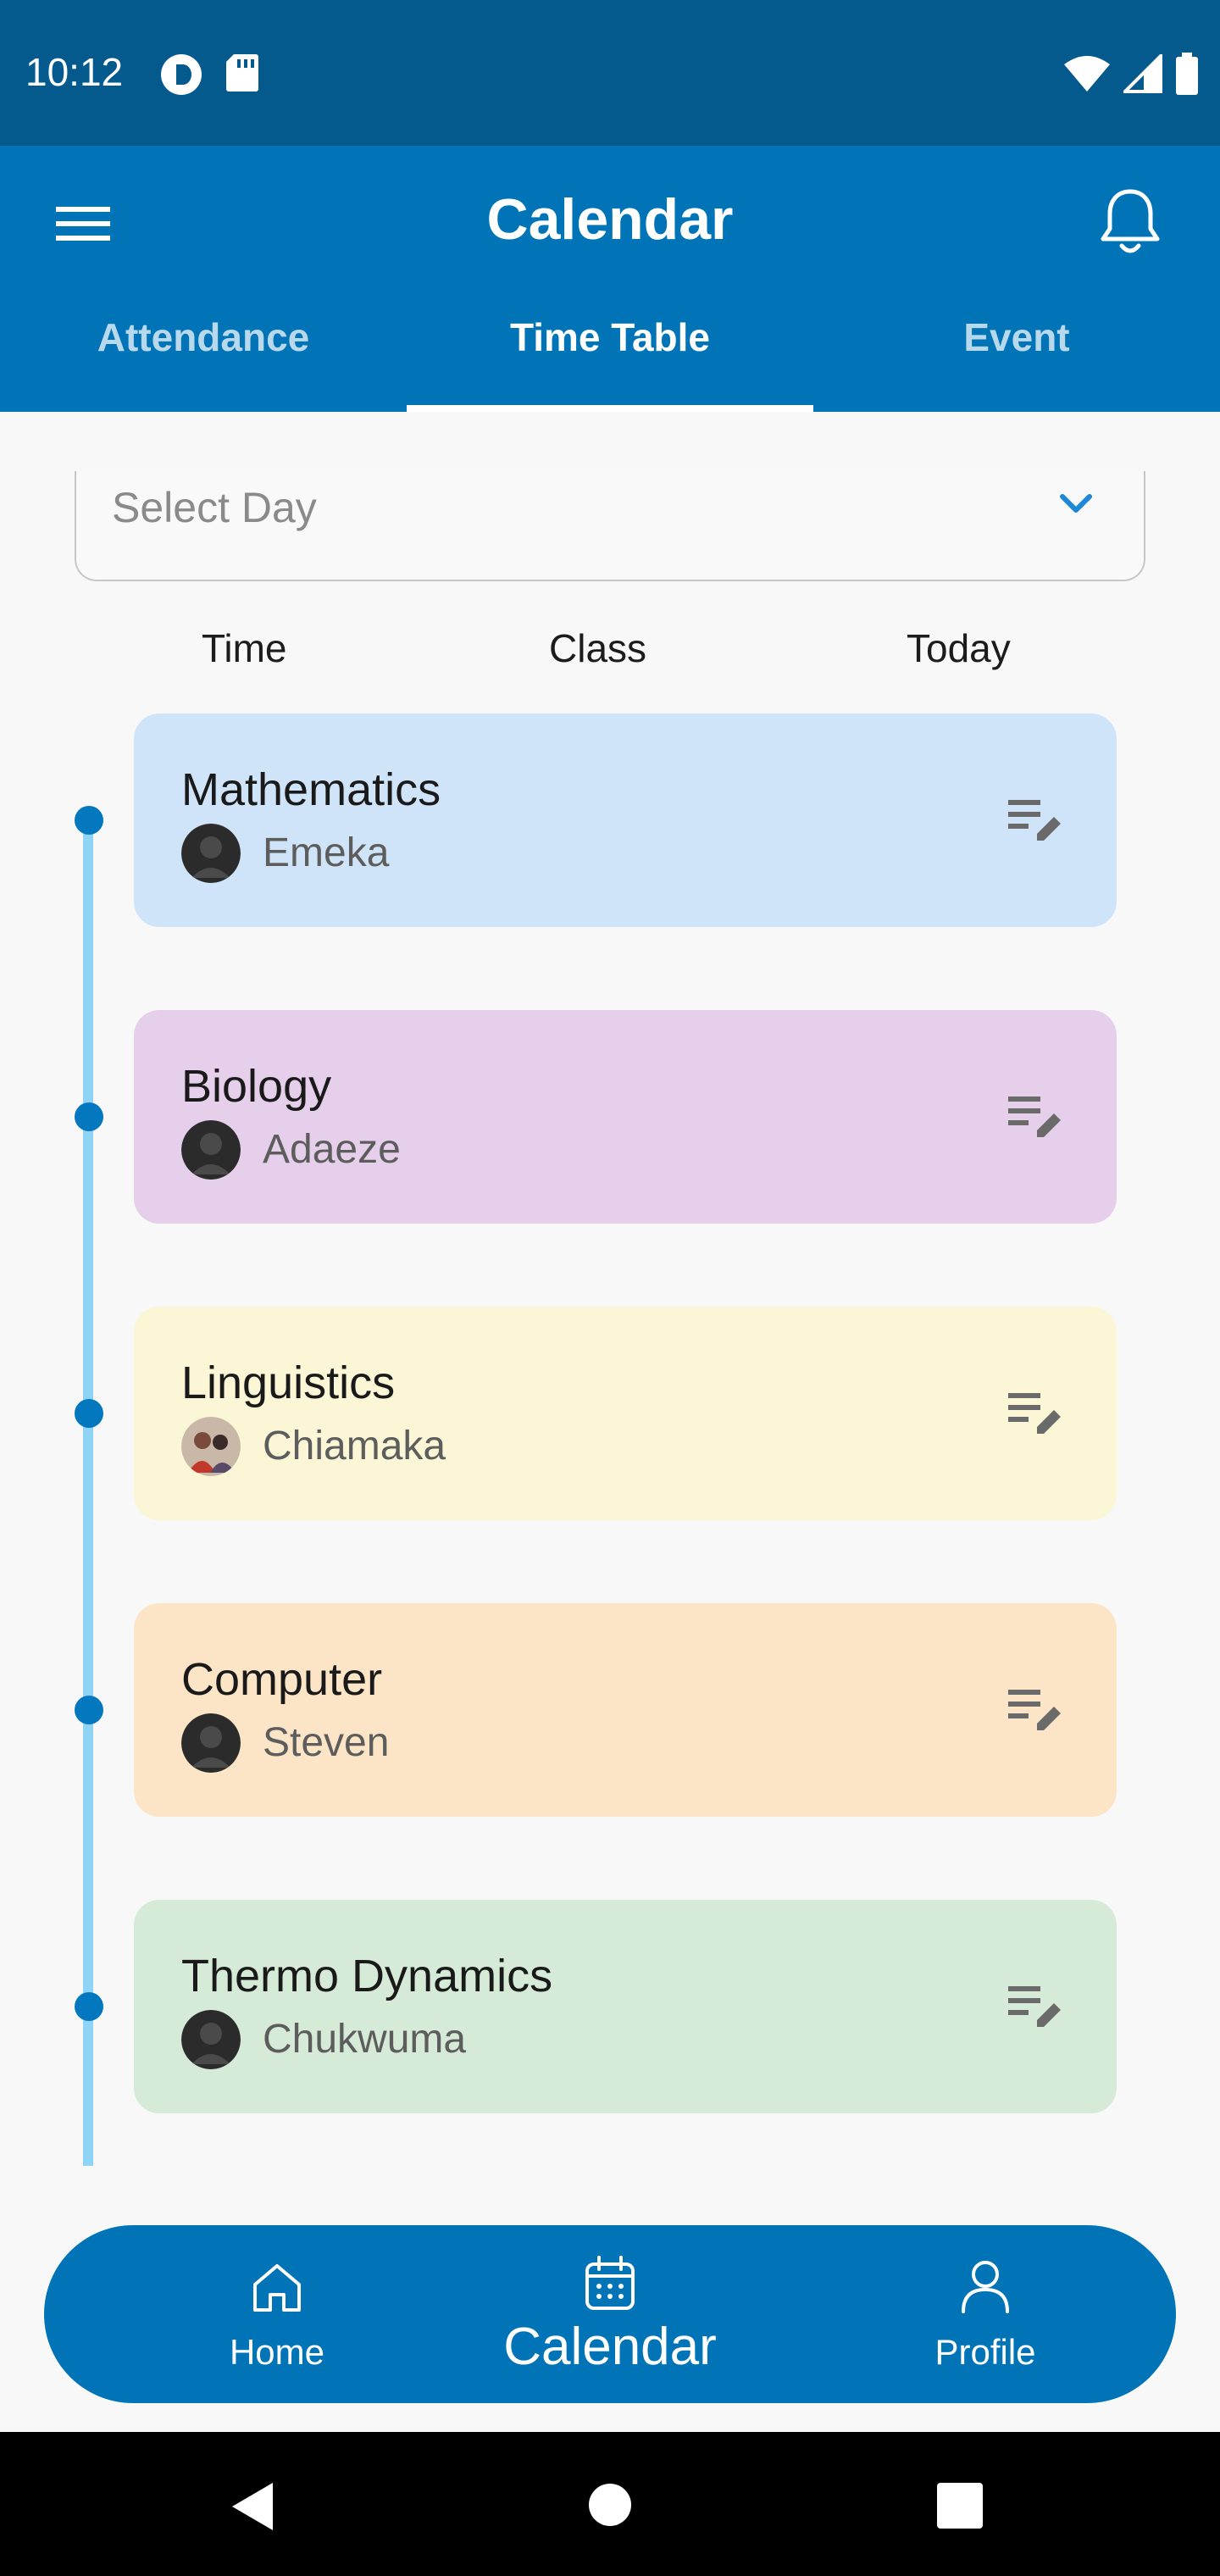 The height and width of the screenshot is (2576, 1220). What do you see at coordinates (252, 2506) in the screenshot?
I see `back-icon` at bounding box center [252, 2506].